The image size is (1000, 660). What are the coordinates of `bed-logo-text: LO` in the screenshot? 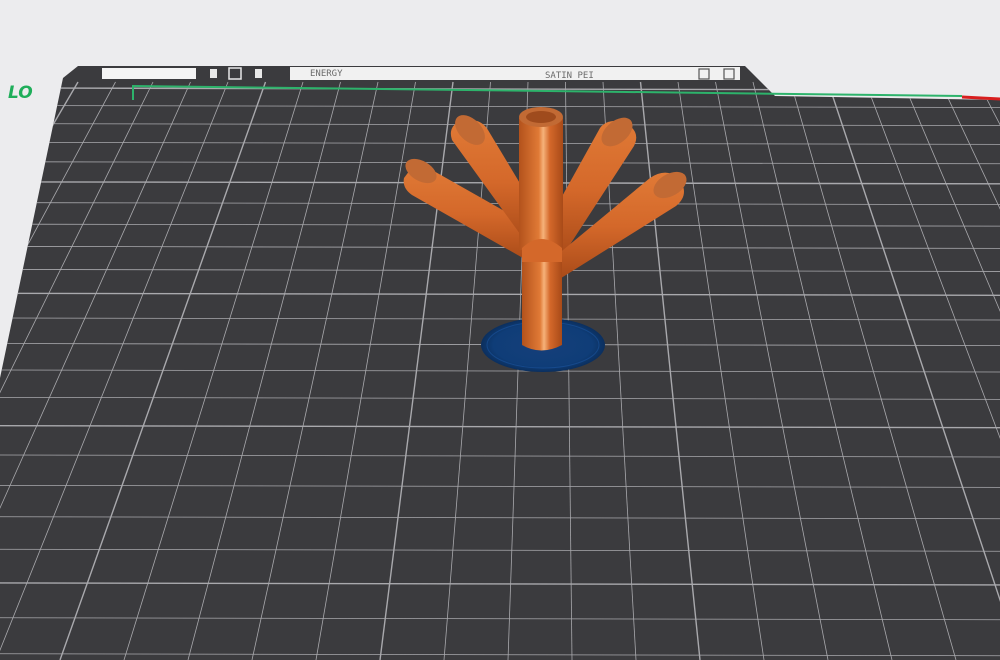 It's located at (20, 93).